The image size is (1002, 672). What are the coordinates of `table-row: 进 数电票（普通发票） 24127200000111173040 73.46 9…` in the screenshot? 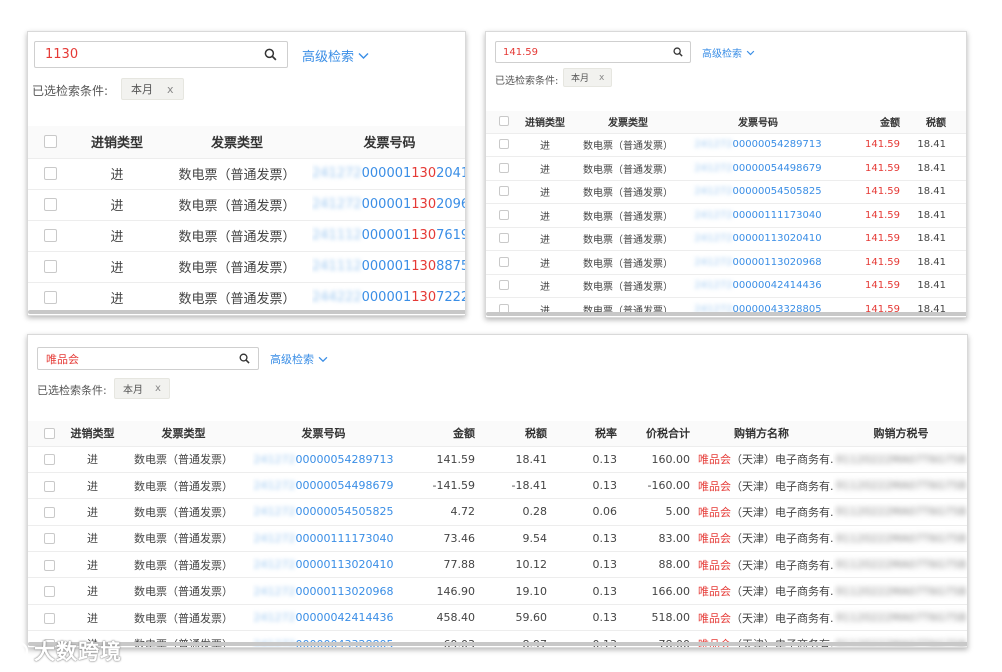 It's located at (497, 538).